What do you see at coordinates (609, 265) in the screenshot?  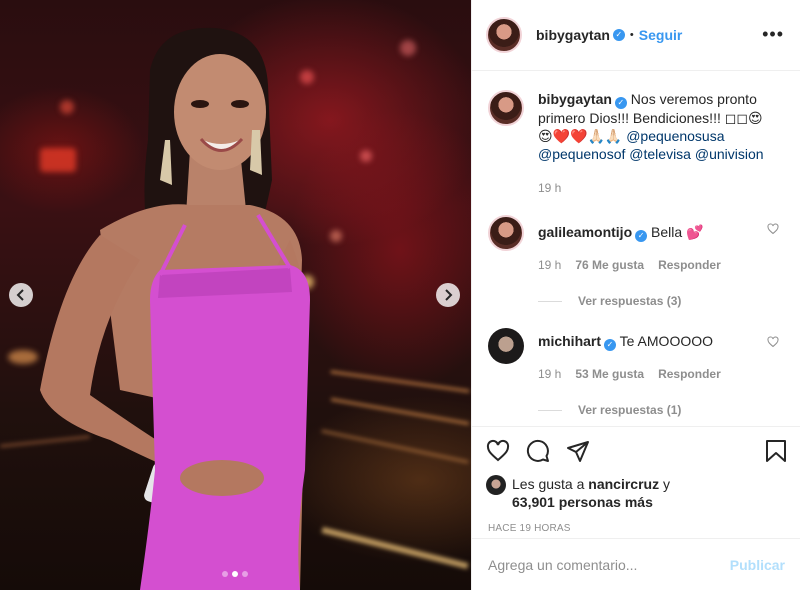 I see `comment-likes: 76 Me gusta` at bounding box center [609, 265].